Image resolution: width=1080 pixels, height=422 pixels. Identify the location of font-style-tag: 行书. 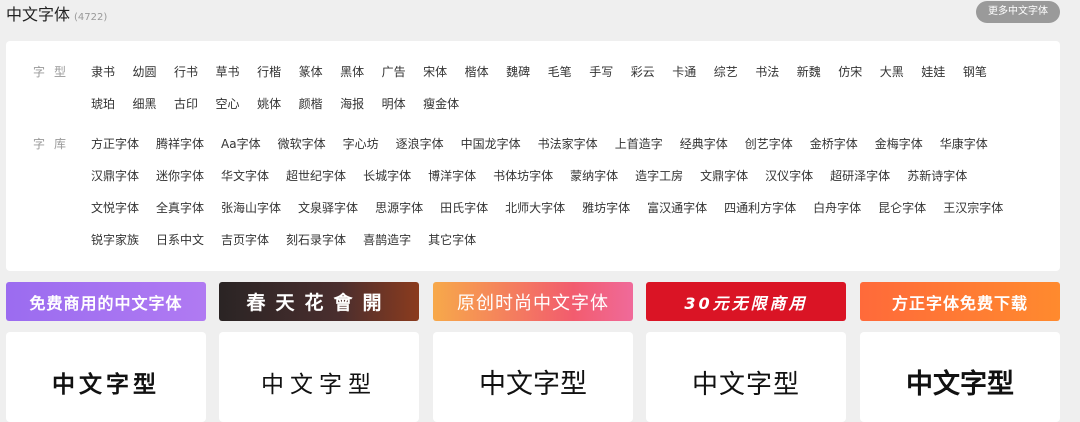
(186, 72).